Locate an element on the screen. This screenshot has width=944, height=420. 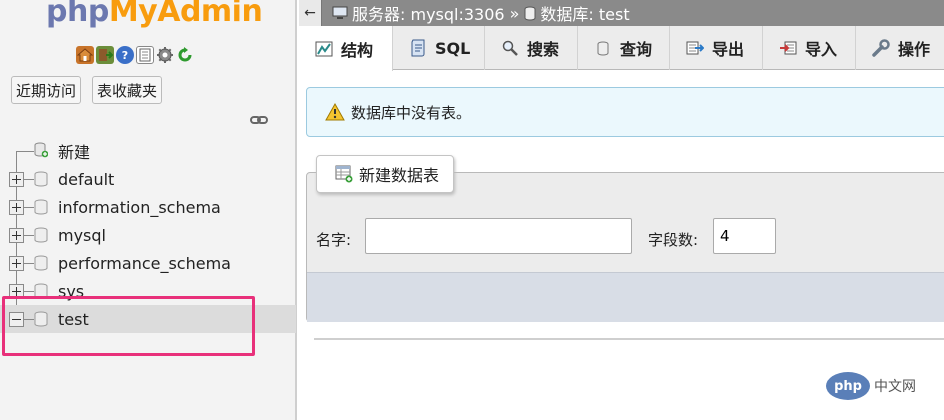
tree-connector is located at coordinates (25, 151).